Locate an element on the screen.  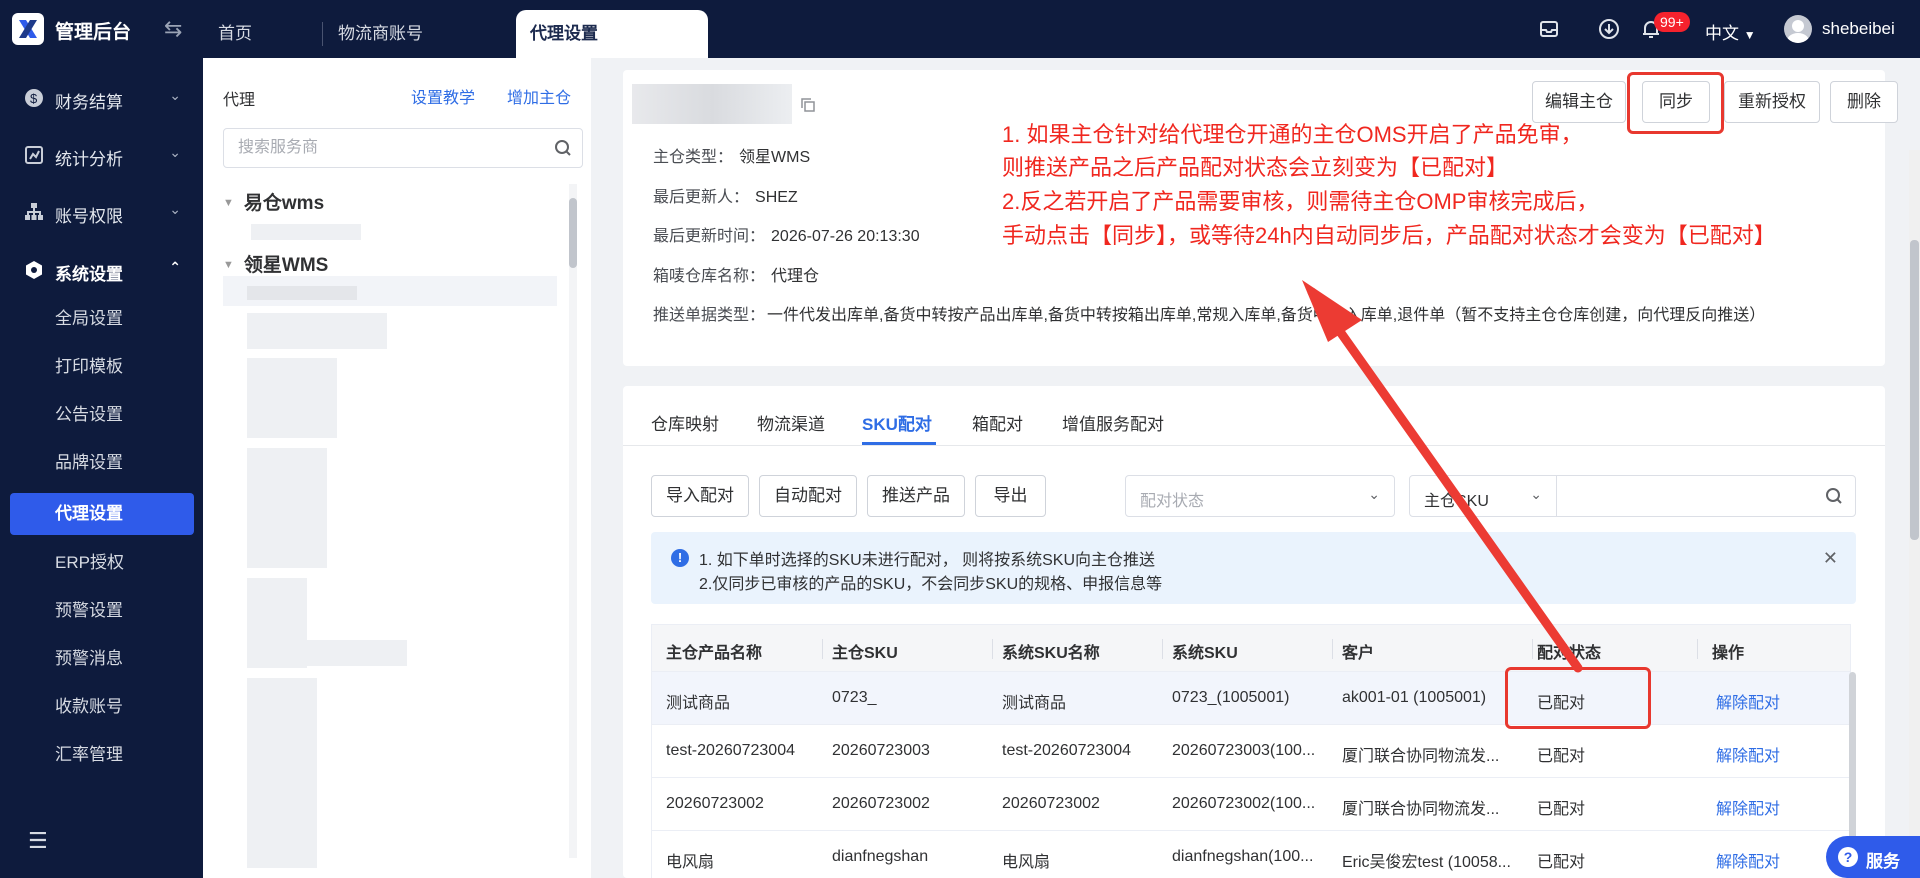
sku-search-input is located at coordinates (1706, 496).